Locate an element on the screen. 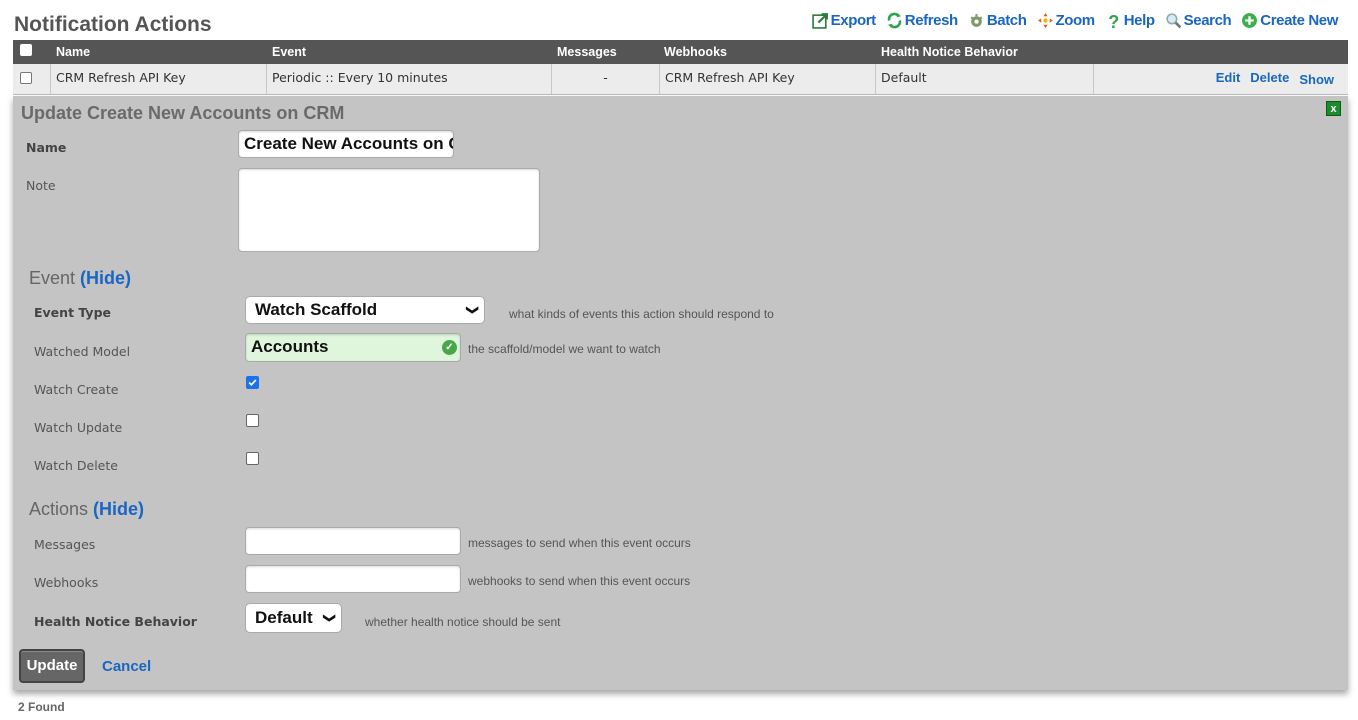 The height and width of the screenshot is (720, 1358). actions-hide-toggle: (Hide) is located at coordinates (118, 509).